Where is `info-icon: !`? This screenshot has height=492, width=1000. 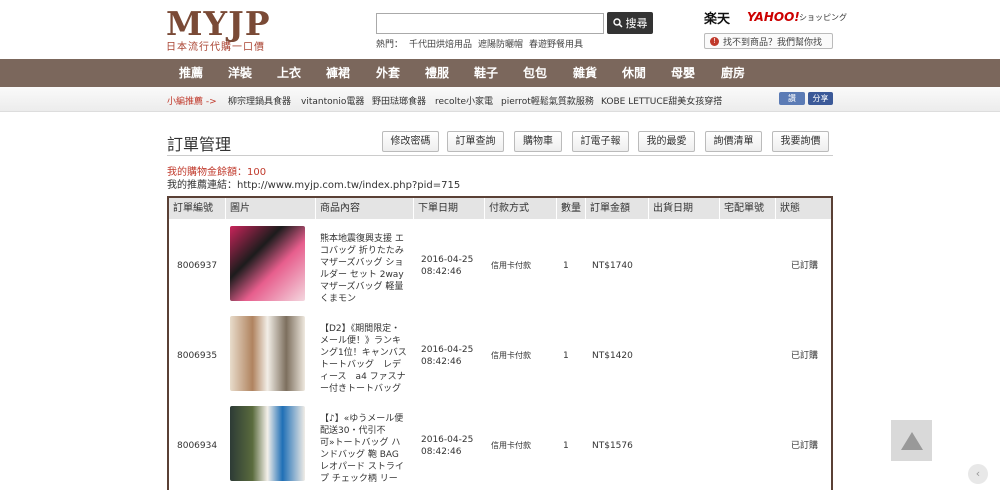
info-icon: ! is located at coordinates (714, 41).